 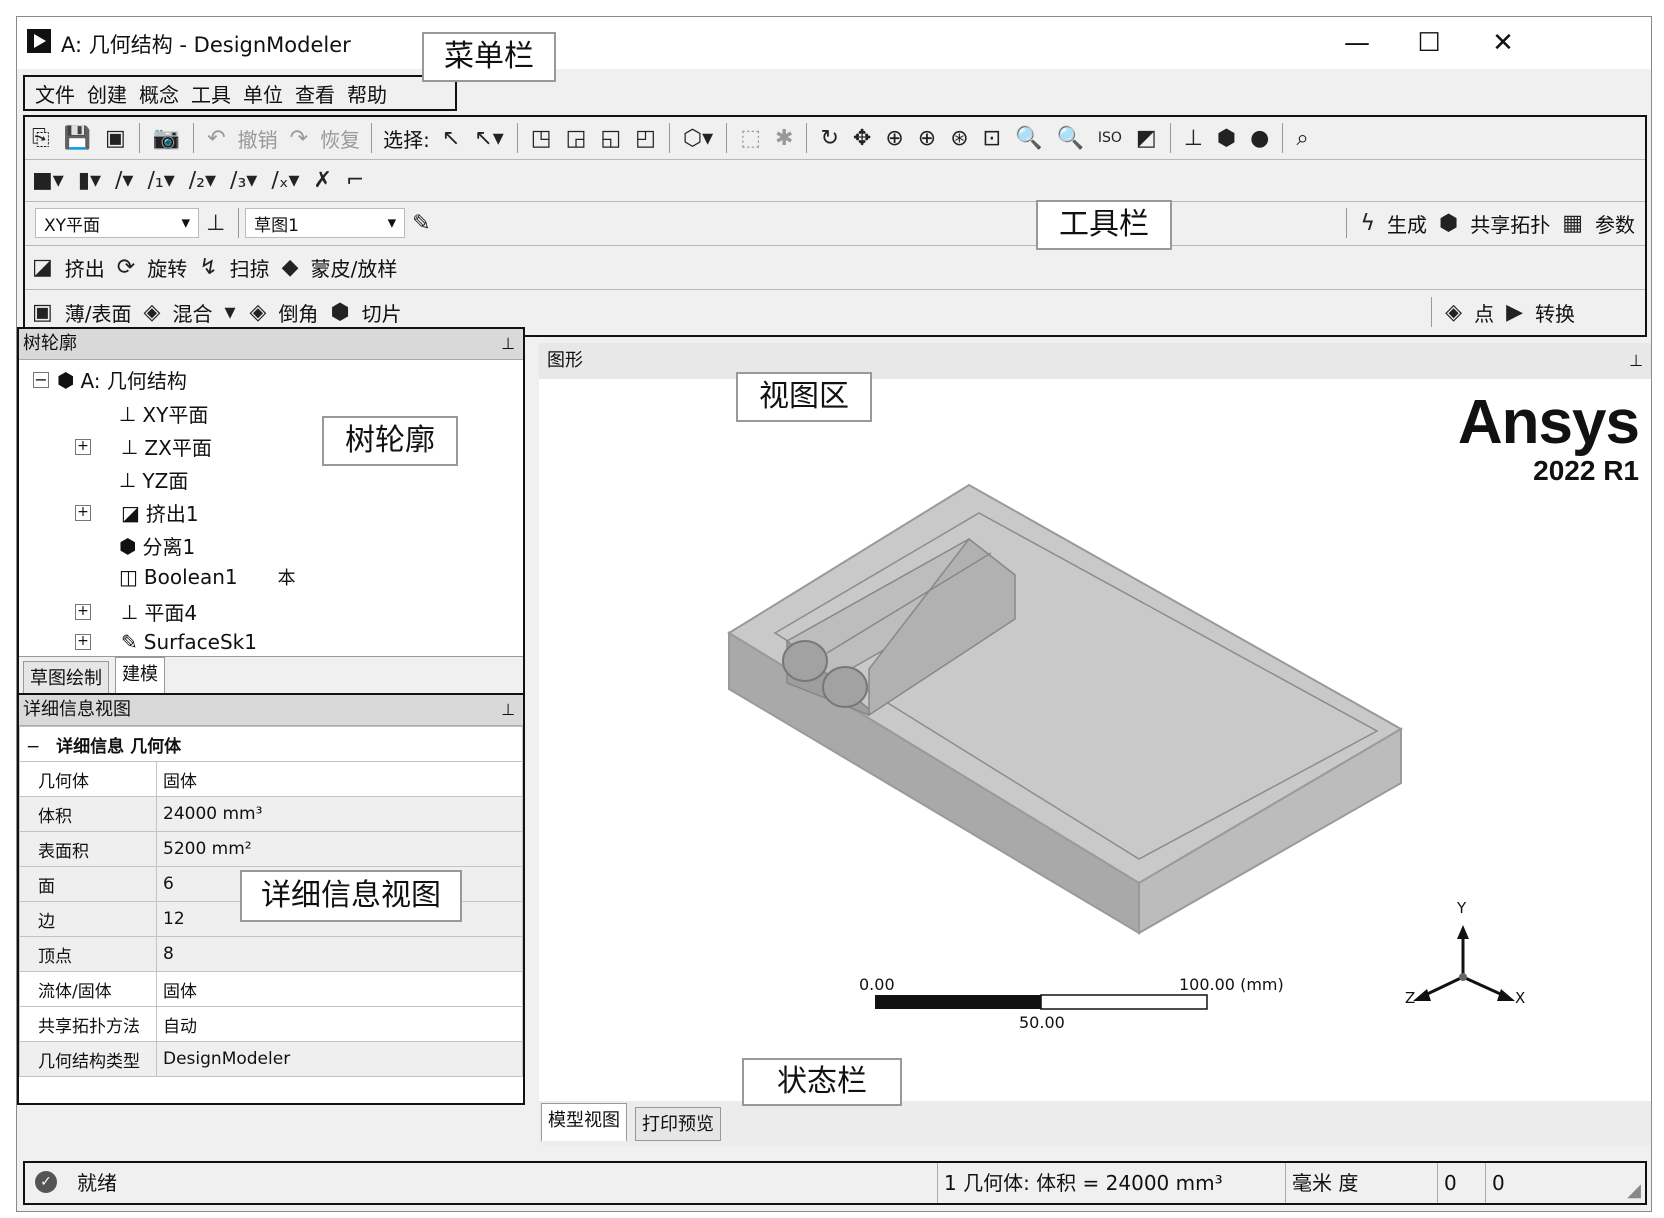 I want to click on iso-view-icon: ISO, so click(x=1110, y=138).